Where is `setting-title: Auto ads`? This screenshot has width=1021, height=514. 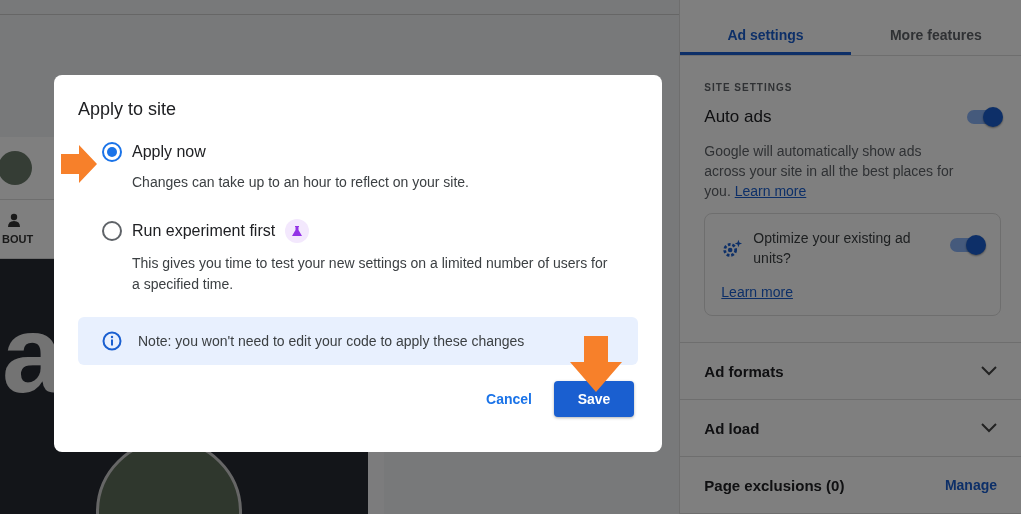
setting-title: Auto ads is located at coordinates (738, 117).